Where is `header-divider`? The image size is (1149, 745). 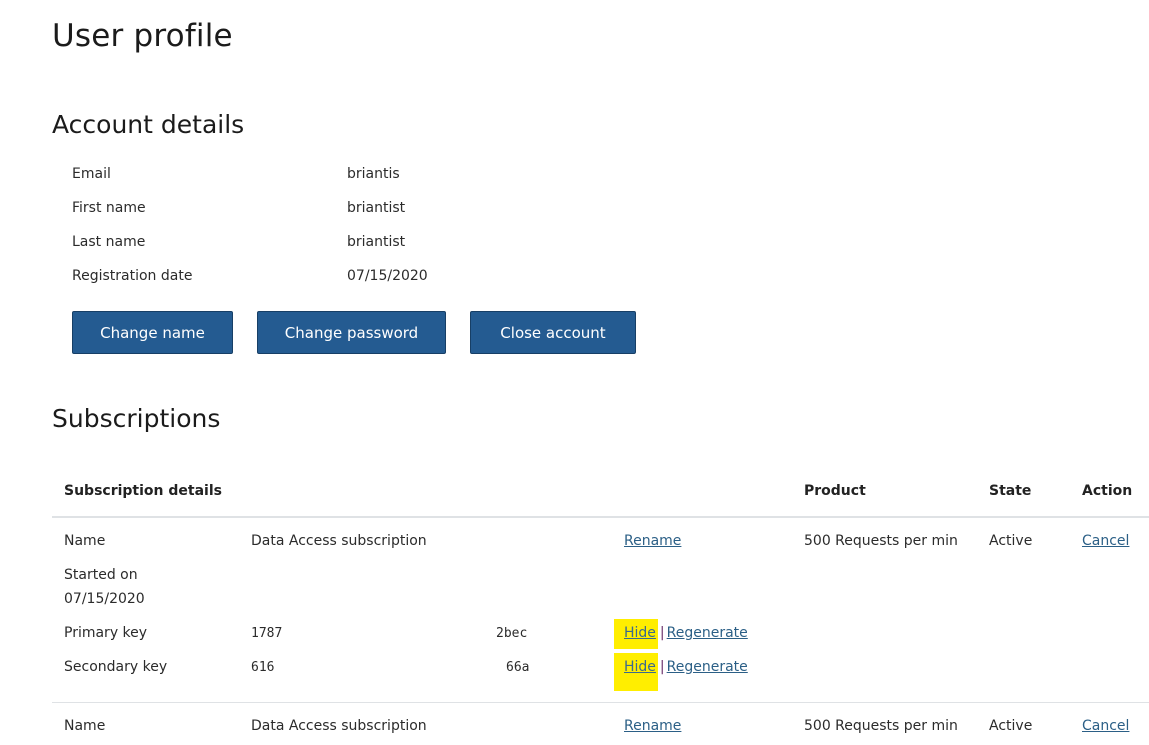
header-divider is located at coordinates (600, 517).